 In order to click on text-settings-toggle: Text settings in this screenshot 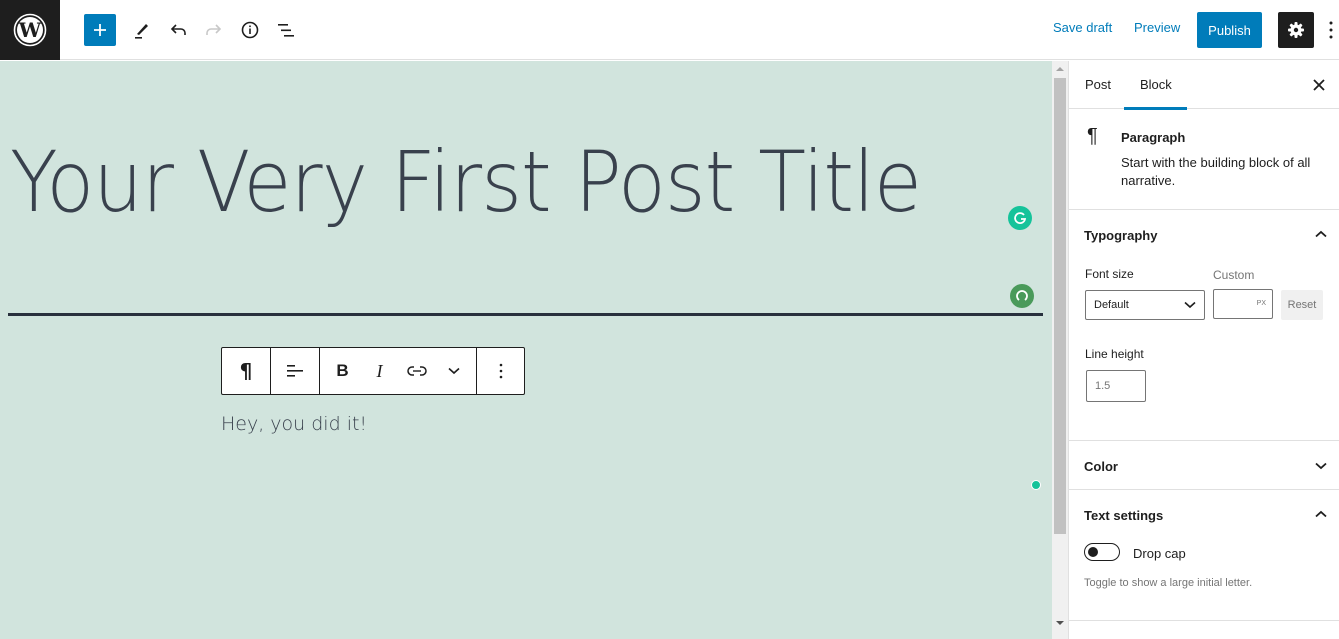, I will do `click(1123, 515)`.